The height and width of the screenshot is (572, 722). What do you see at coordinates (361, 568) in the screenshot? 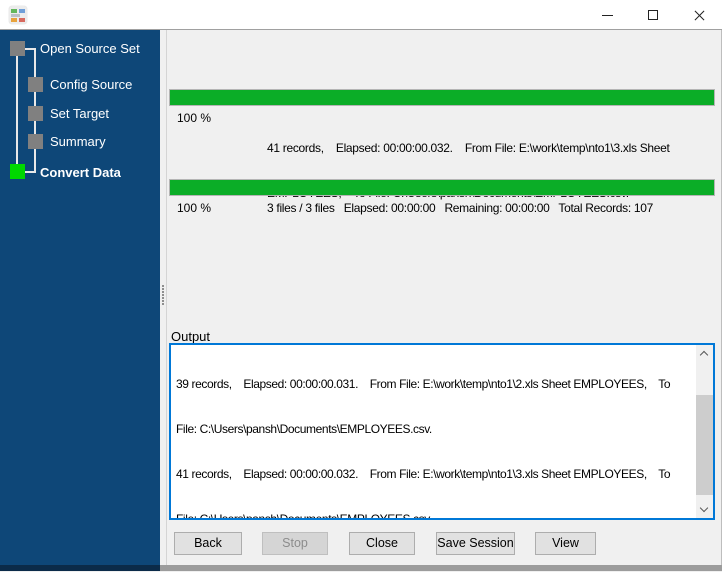
I see `window-bottom-edge` at bounding box center [361, 568].